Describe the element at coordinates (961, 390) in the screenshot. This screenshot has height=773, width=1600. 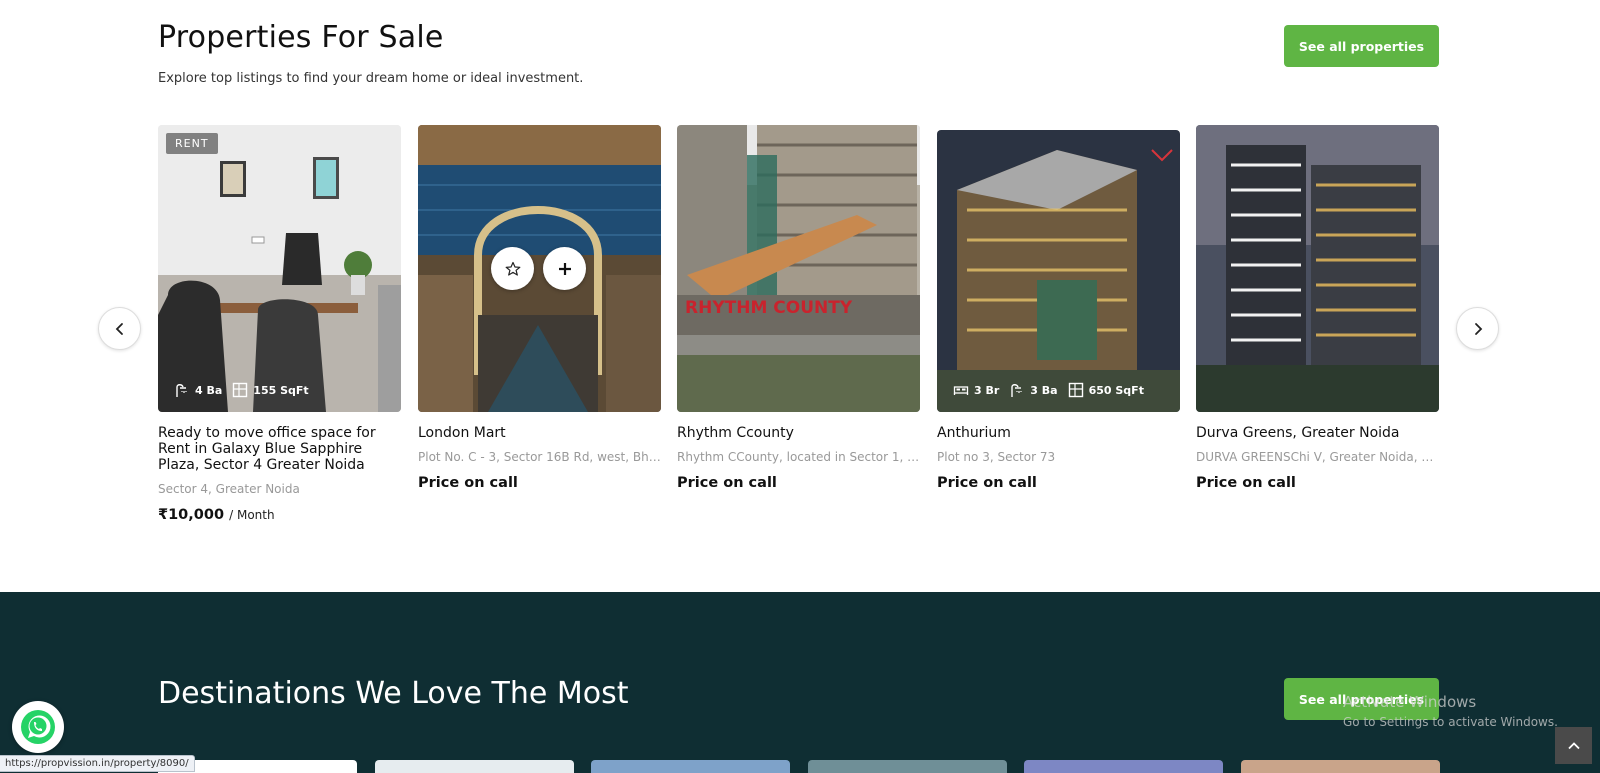
I see `bed-icon` at that location.